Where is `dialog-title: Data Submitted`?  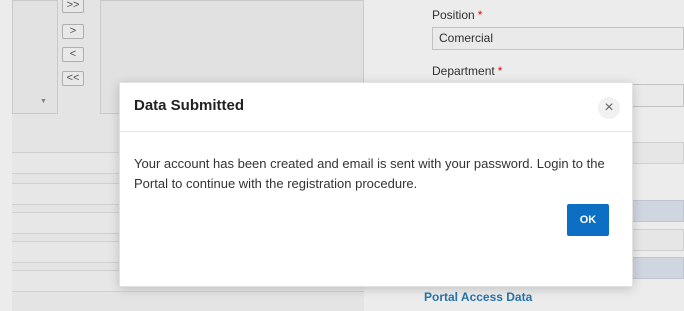 dialog-title: Data Submitted is located at coordinates (189, 105).